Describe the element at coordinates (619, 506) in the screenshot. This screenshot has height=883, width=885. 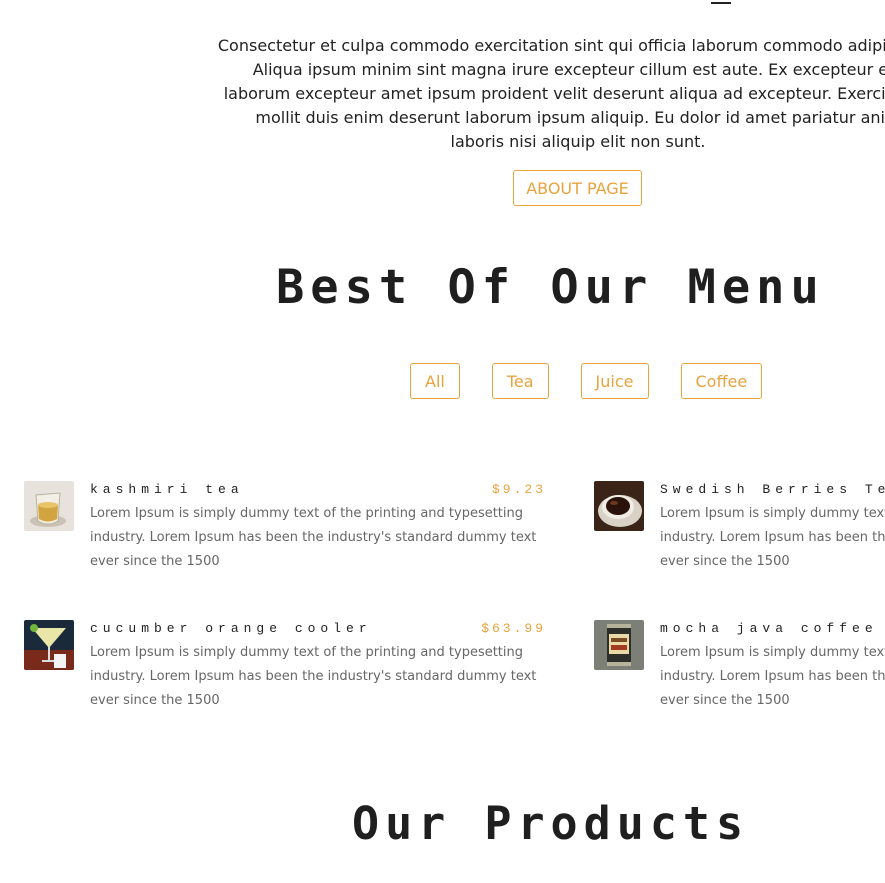
I see `swedish-berries-tea-image` at that location.